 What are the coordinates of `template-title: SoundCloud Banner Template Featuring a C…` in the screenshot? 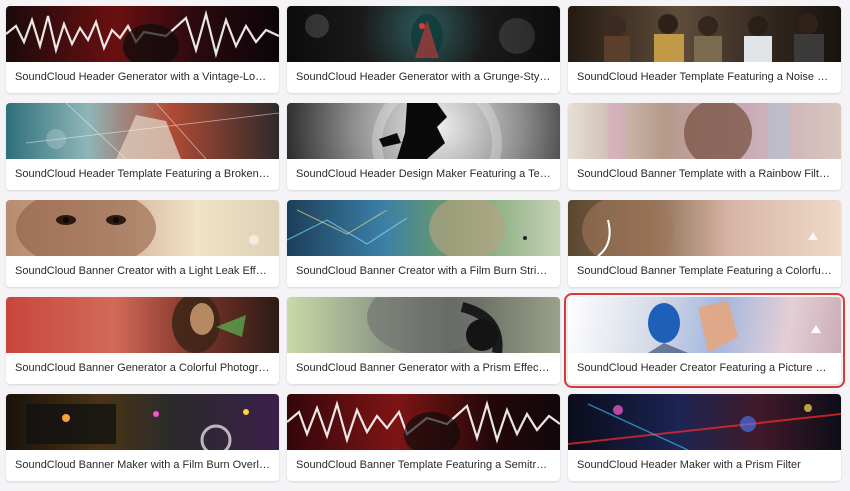 It's located at (704, 271).